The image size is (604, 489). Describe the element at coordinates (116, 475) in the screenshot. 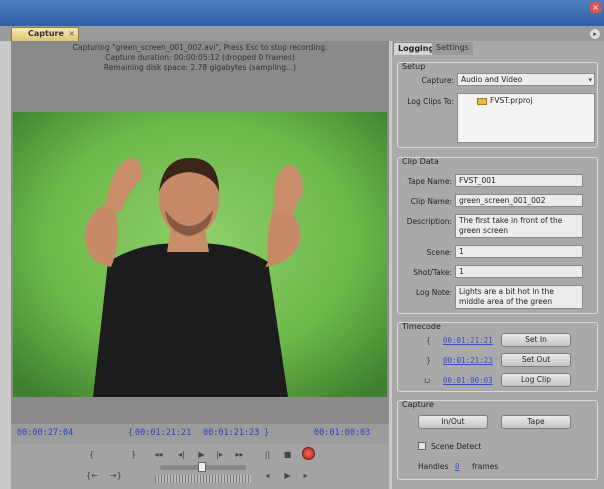

I see `go-to-out-point-button: →}` at that location.